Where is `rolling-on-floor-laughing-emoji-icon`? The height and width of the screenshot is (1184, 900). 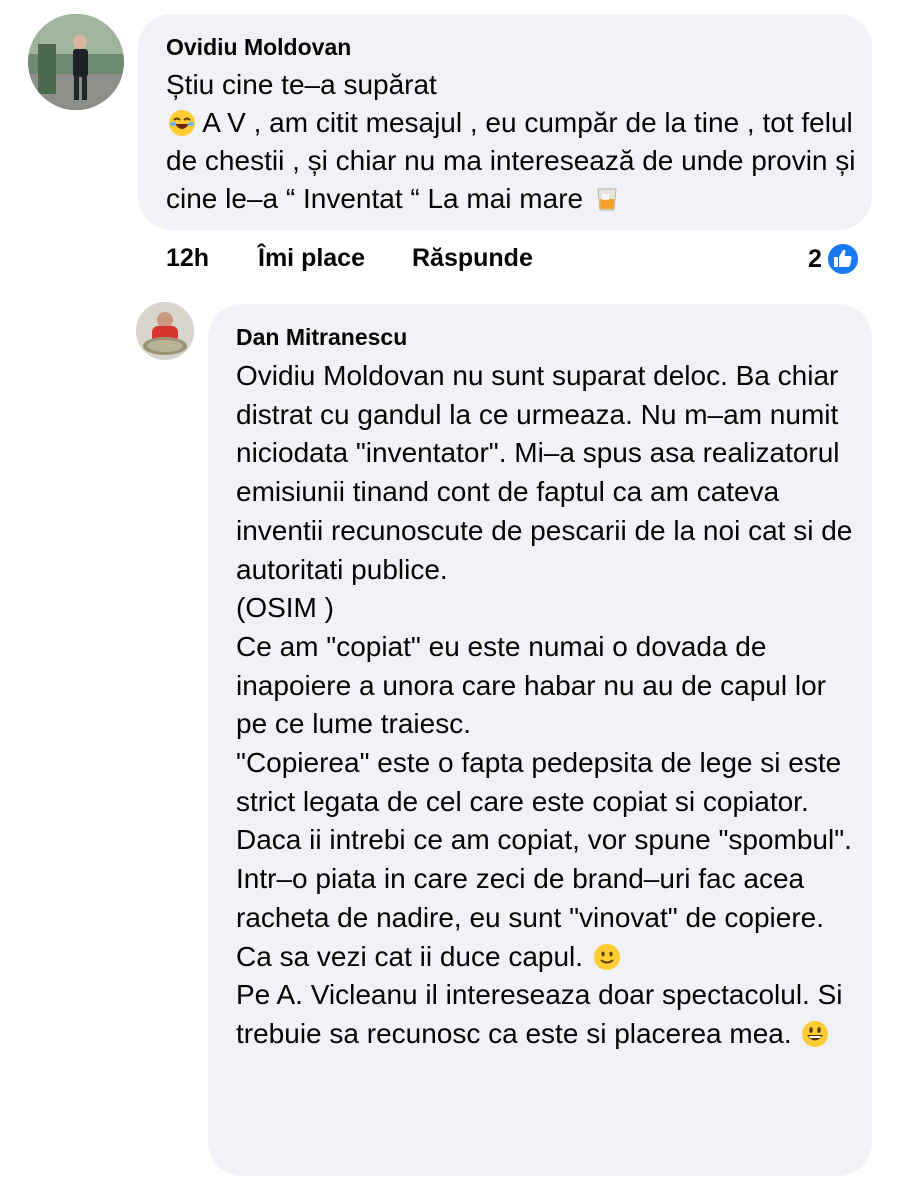
rolling-on-floor-laughing-emoji-icon is located at coordinates (182, 123).